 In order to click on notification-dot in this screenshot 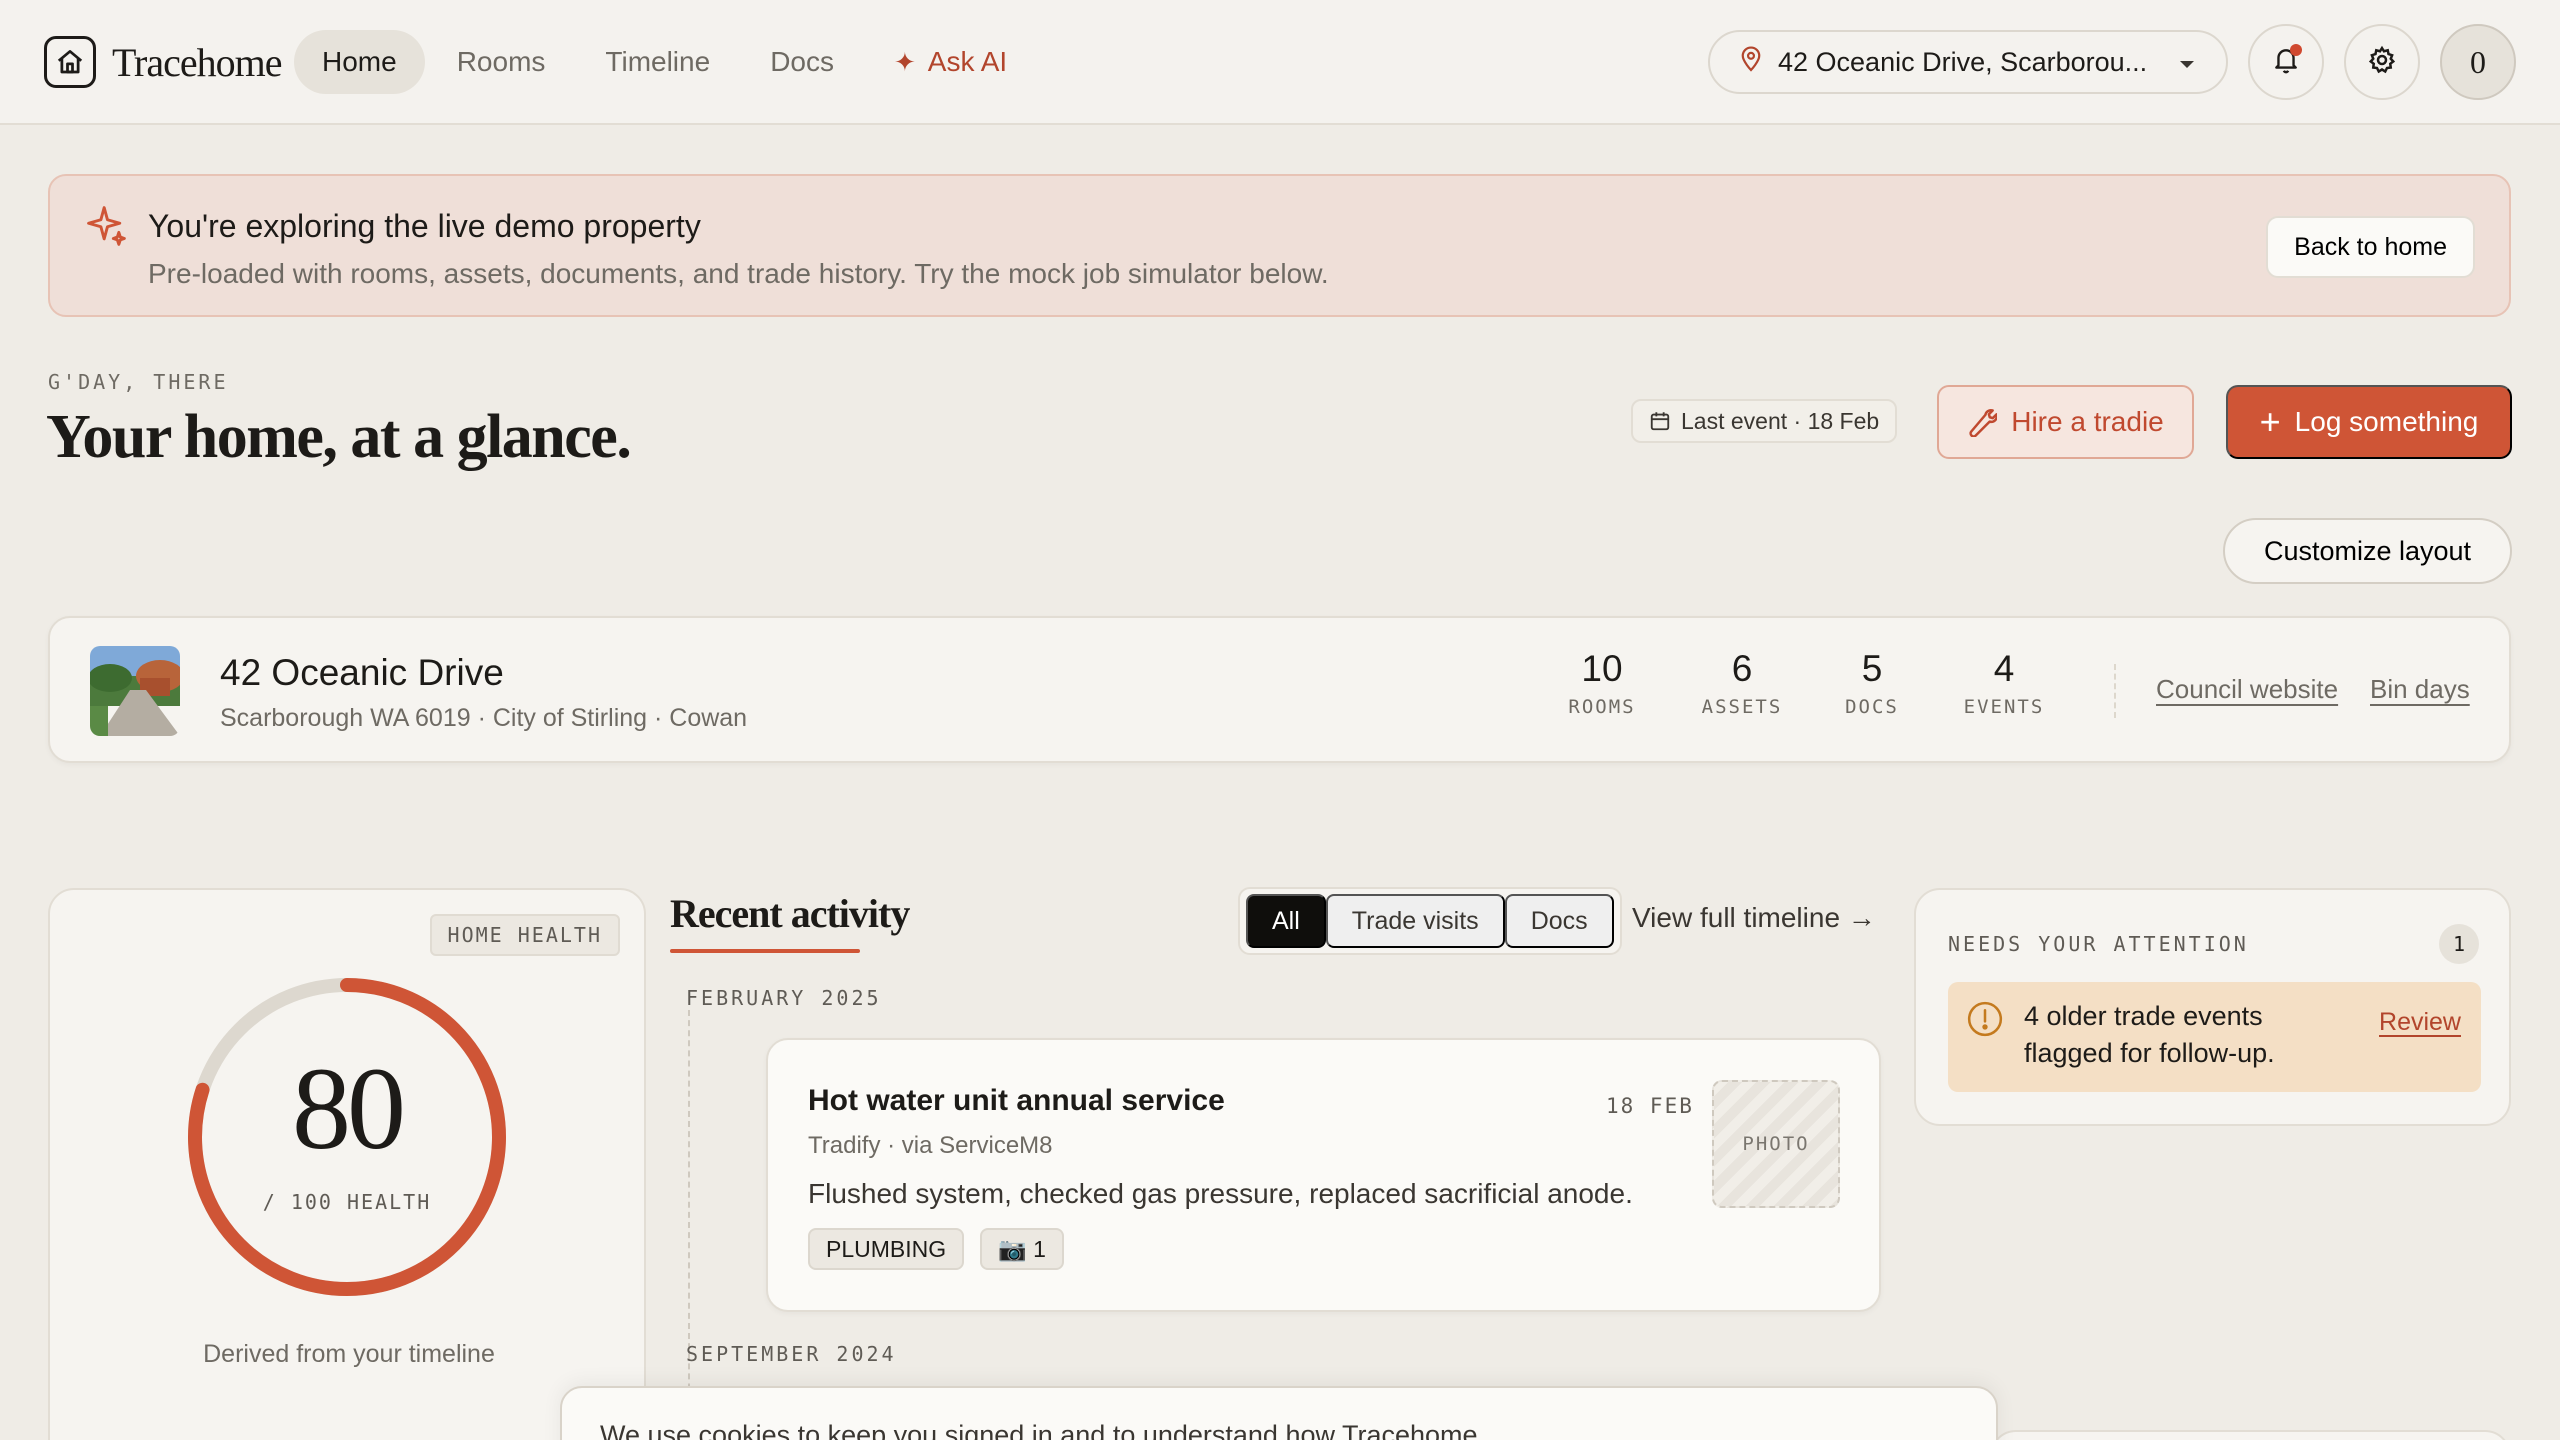, I will do `click(2296, 50)`.